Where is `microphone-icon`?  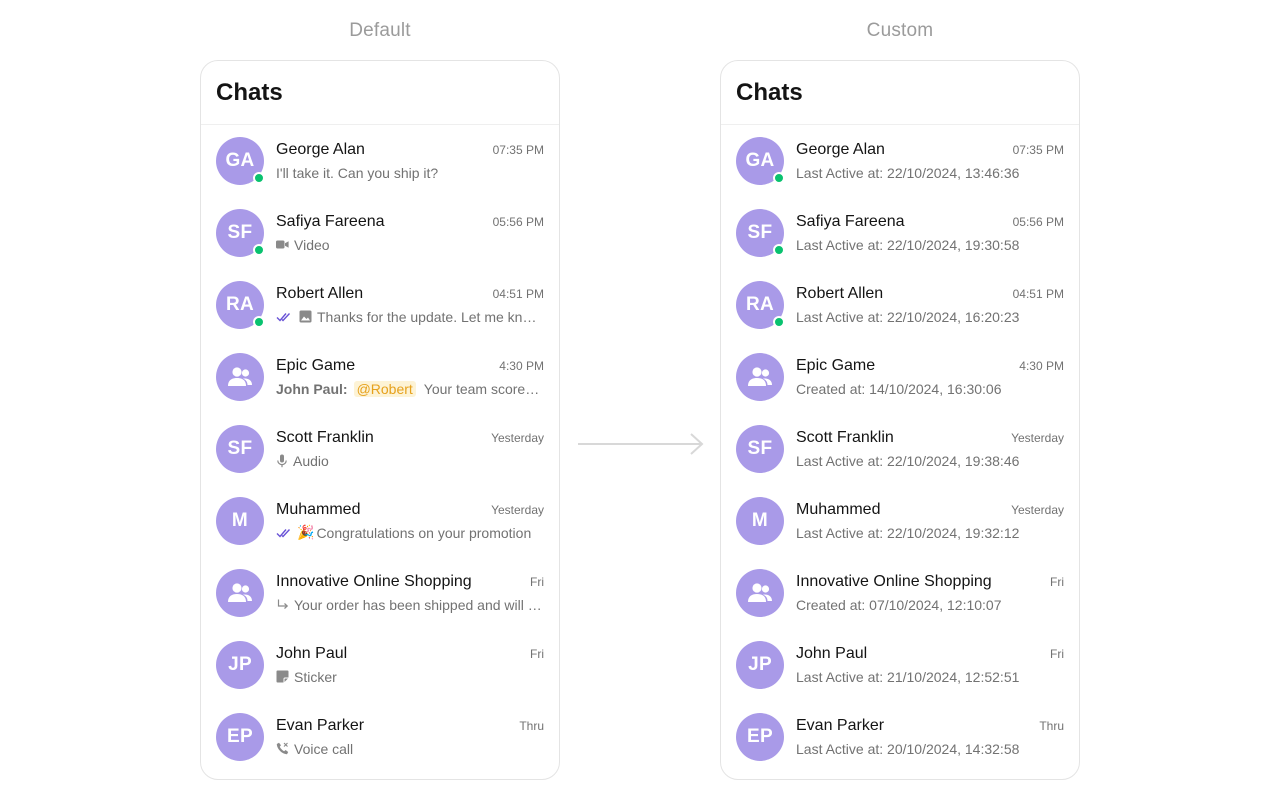
microphone-icon is located at coordinates (282, 461).